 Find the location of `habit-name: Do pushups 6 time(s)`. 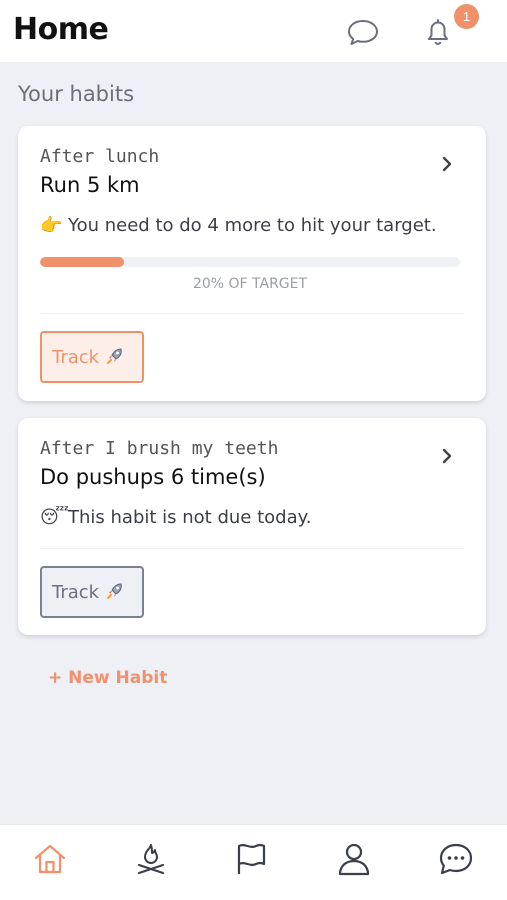

habit-name: Do pushups 6 time(s) is located at coordinates (153, 477).